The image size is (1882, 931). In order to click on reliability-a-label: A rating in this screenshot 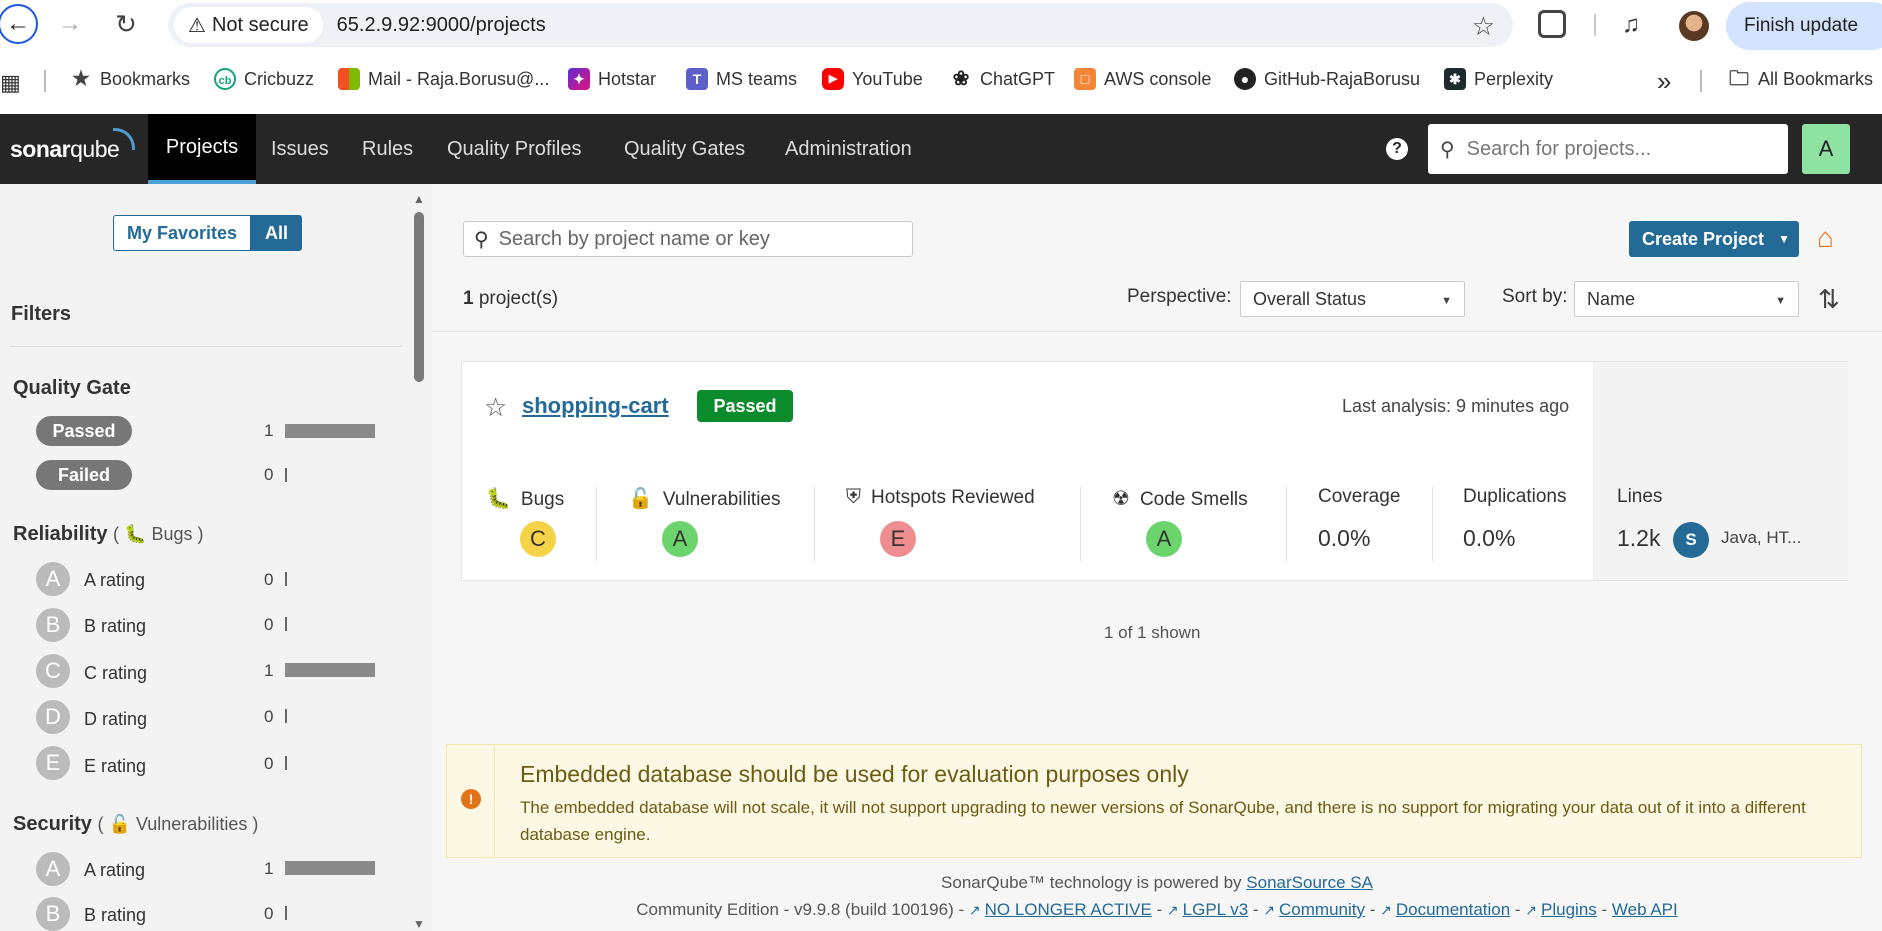, I will do `click(114, 580)`.